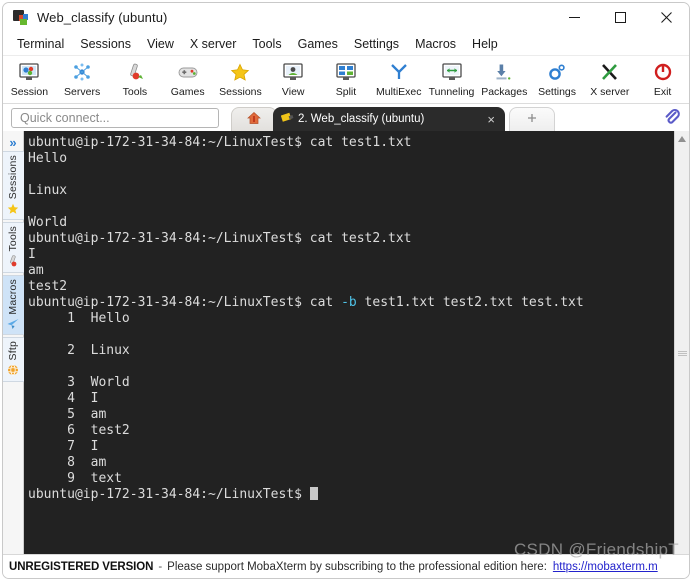 The image size is (692, 581). I want to click on terminal-line: 2 Linux, so click(351, 351).